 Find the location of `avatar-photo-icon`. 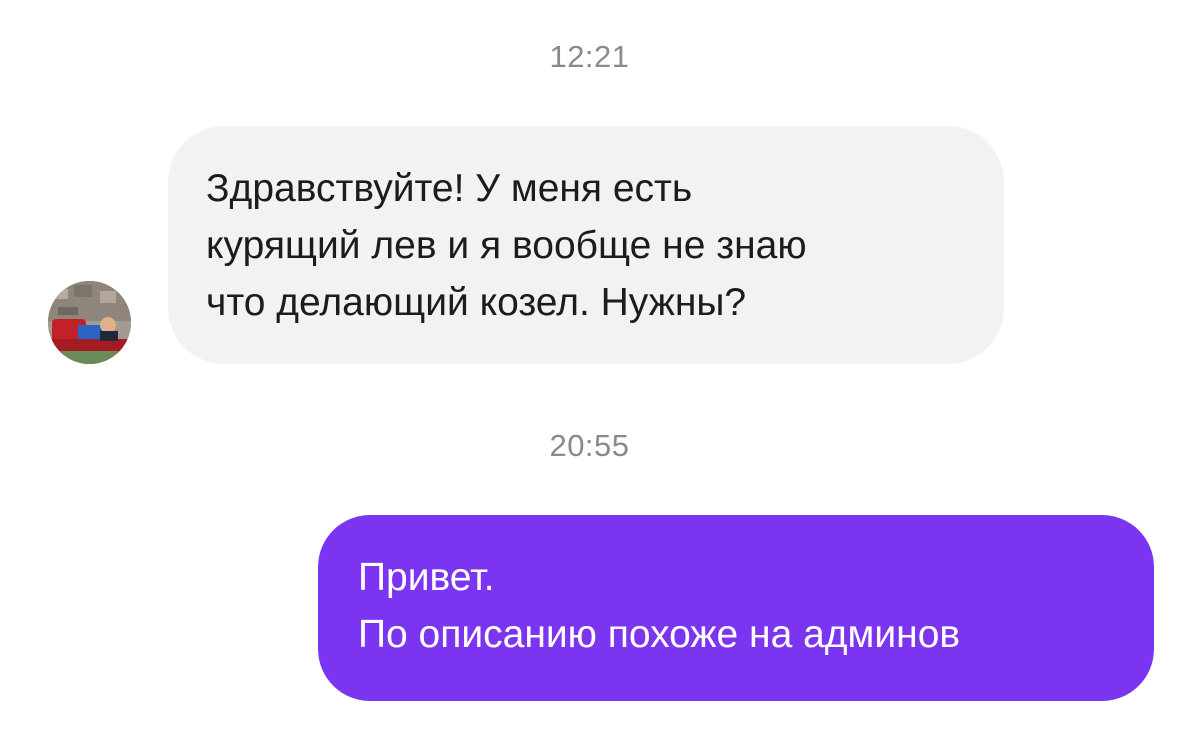

avatar-photo-icon is located at coordinates (89, 322).